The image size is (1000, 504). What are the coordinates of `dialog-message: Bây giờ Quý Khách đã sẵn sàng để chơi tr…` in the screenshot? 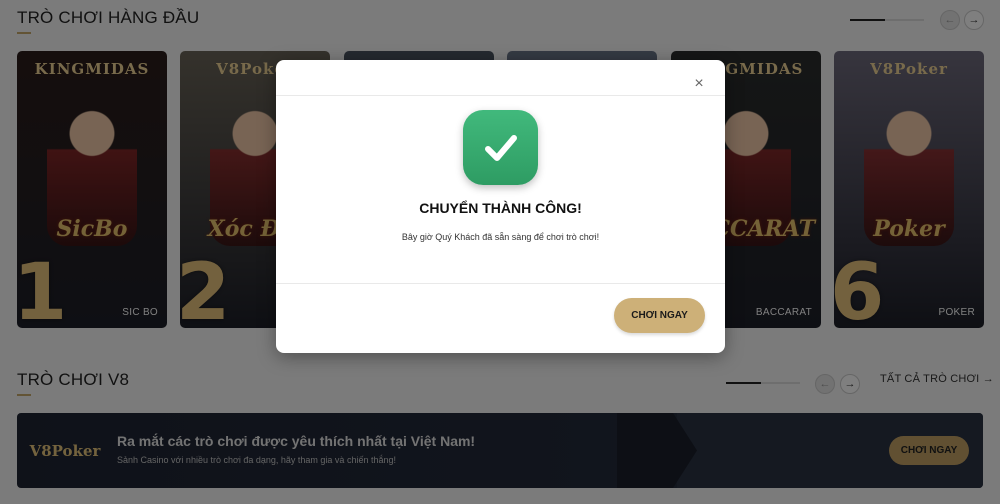 It's located at (500, 237).